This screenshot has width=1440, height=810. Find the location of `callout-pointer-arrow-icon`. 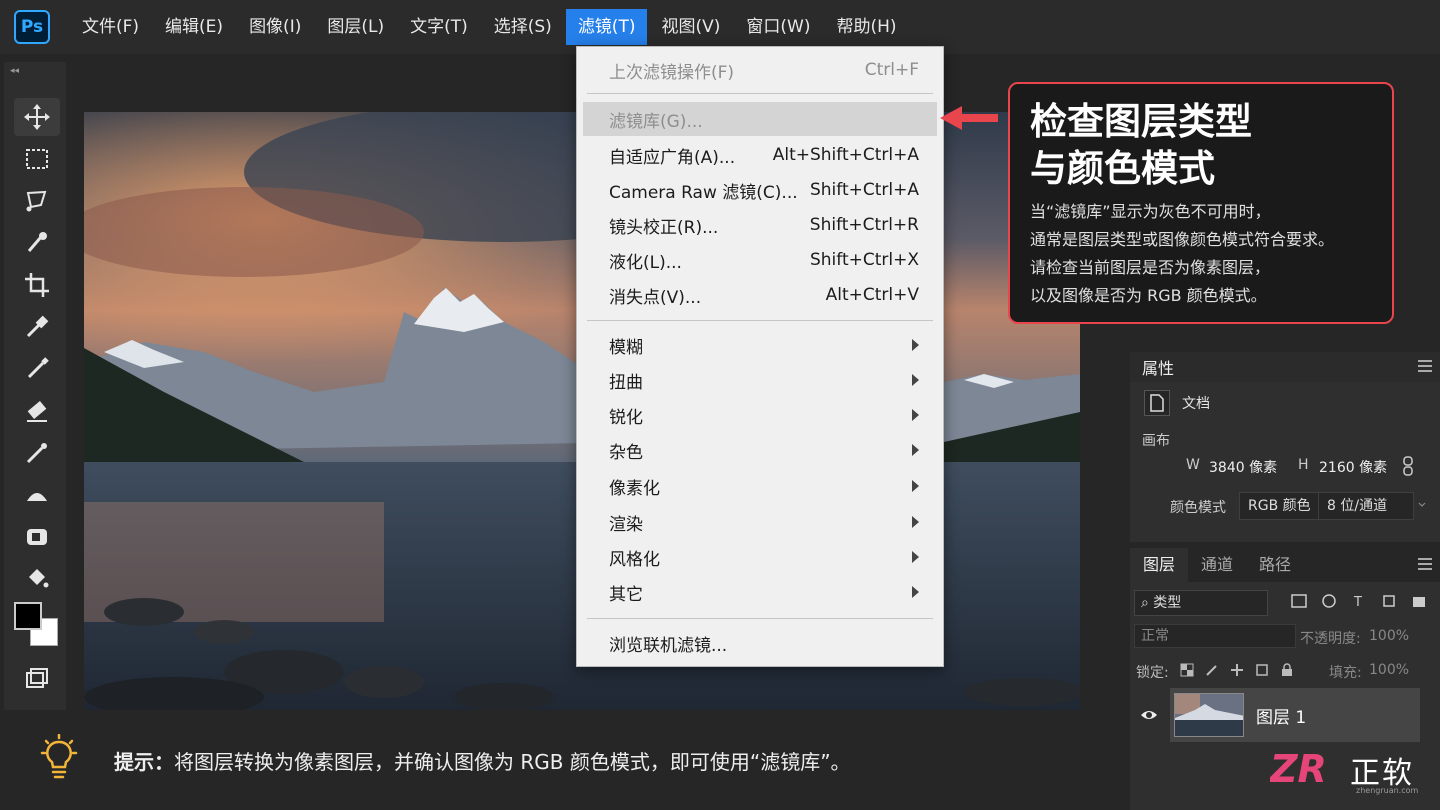

callout-pointer-arrow-icon is located at coordinates (969, 118).